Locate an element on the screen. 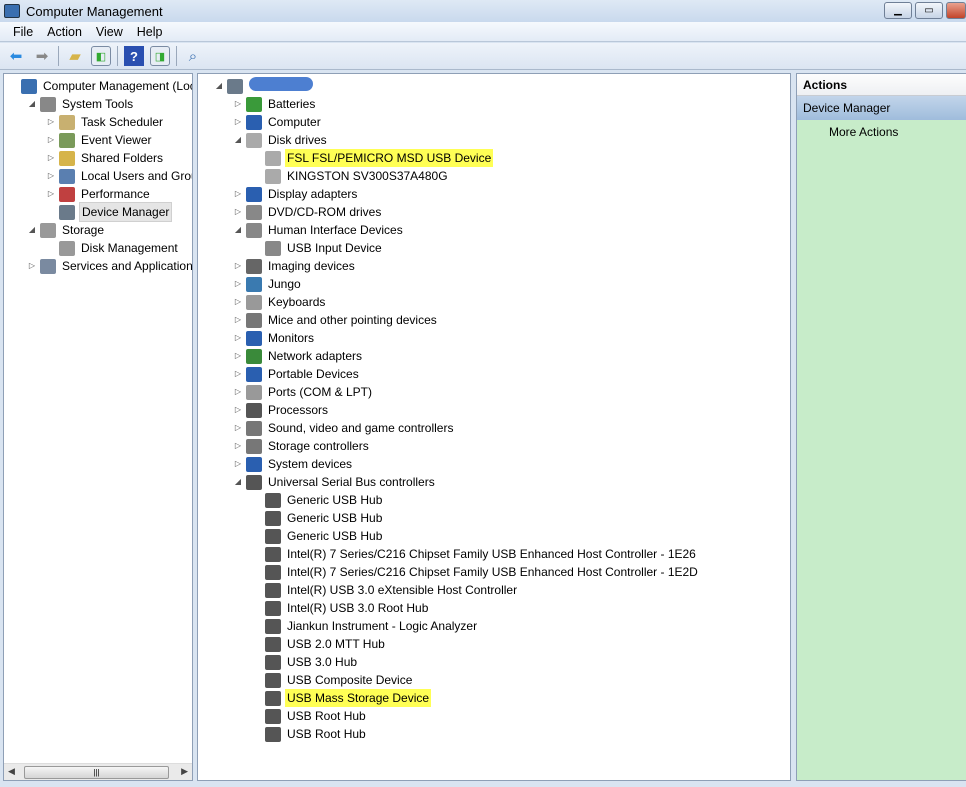  tree-item: ▷ Jungo is located at coordinates (268, 284).